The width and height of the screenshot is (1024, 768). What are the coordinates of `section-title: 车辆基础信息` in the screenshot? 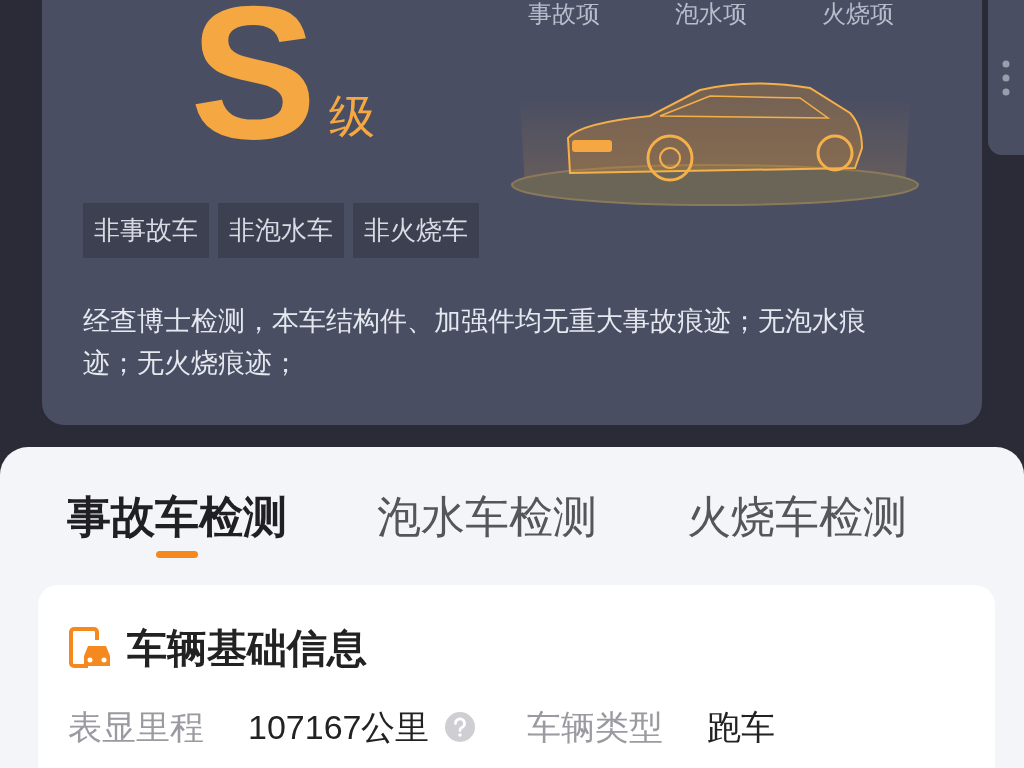 It's located at (247, 648).